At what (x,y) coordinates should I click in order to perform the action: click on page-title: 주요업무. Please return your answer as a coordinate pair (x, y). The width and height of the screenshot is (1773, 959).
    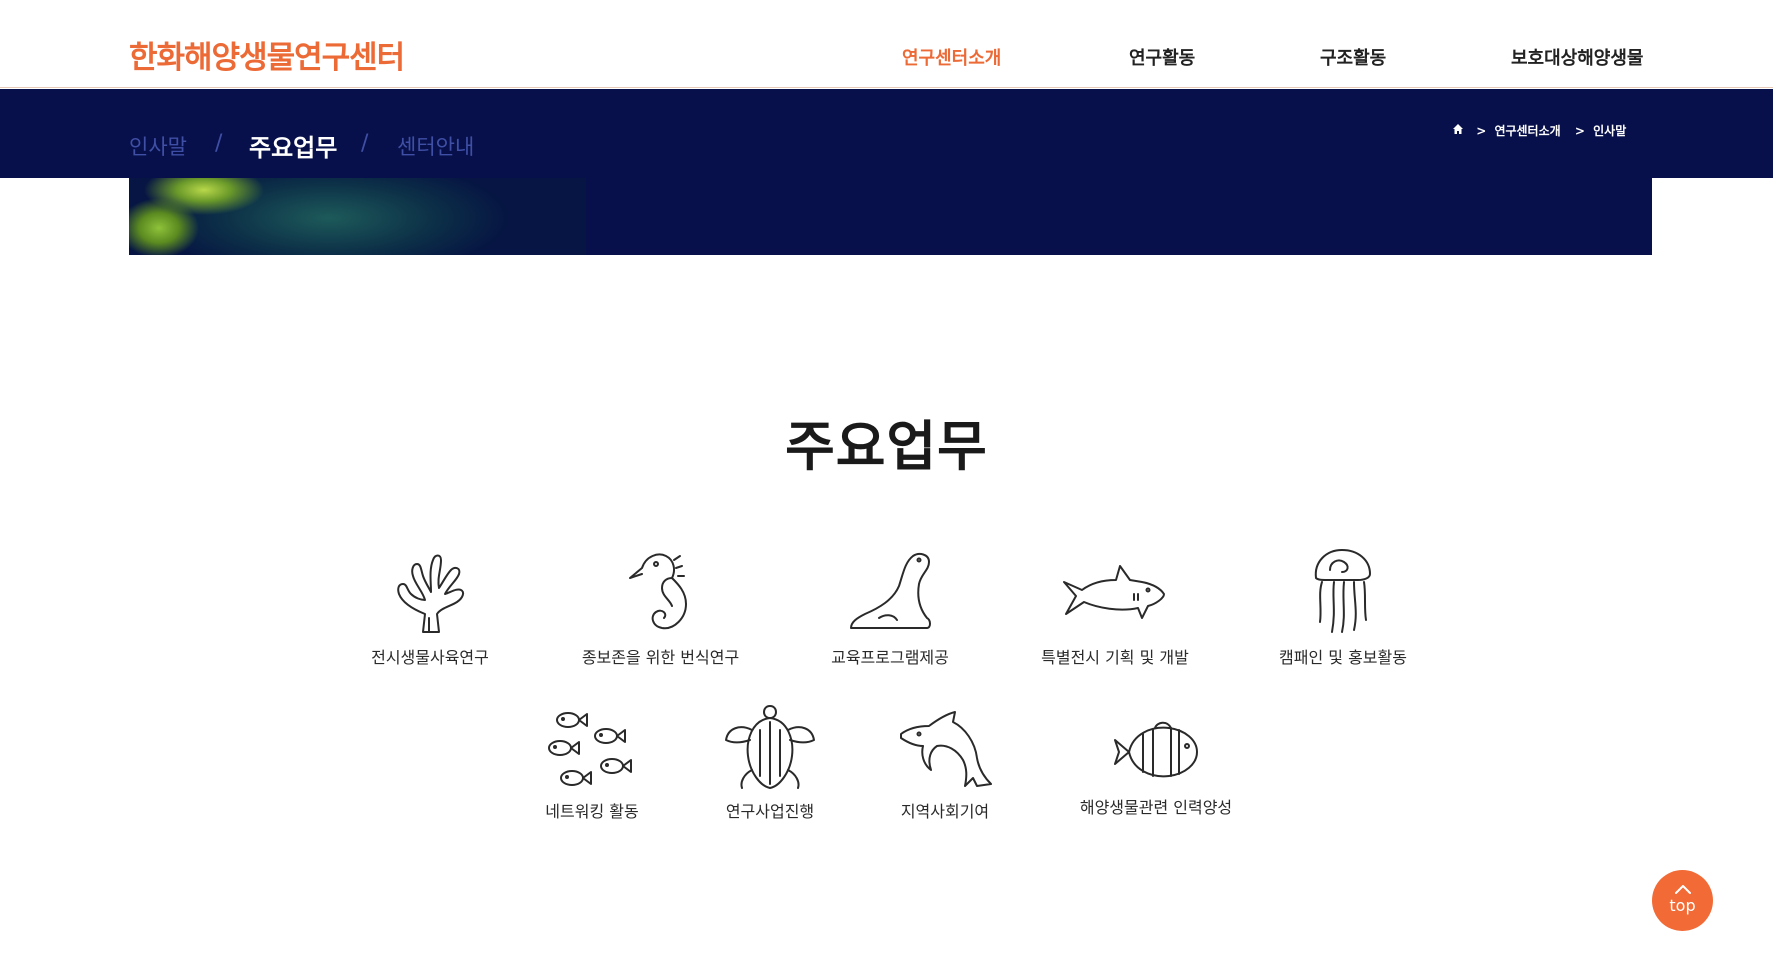
    Looking at the image, I should click on (886, 446).